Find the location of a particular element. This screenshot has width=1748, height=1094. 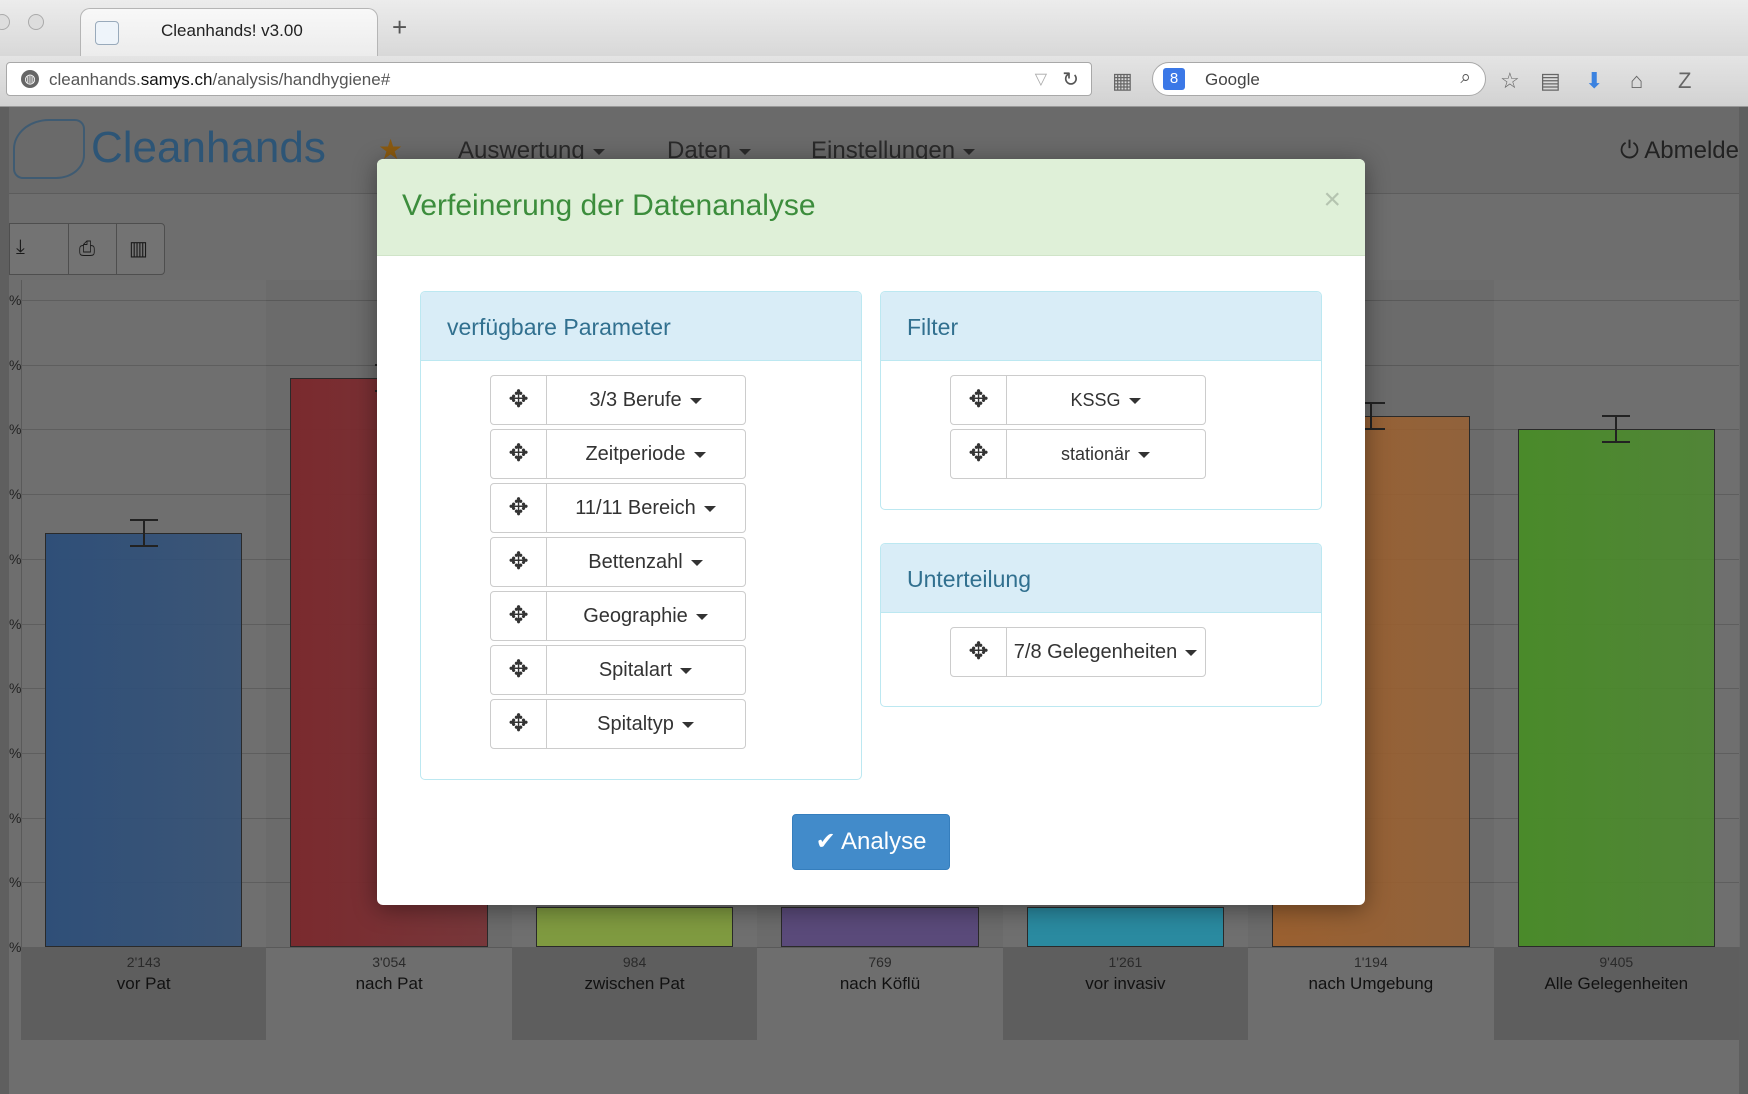

search-bar: 8 Google ⌕ is located at coordinates (1319, 79).